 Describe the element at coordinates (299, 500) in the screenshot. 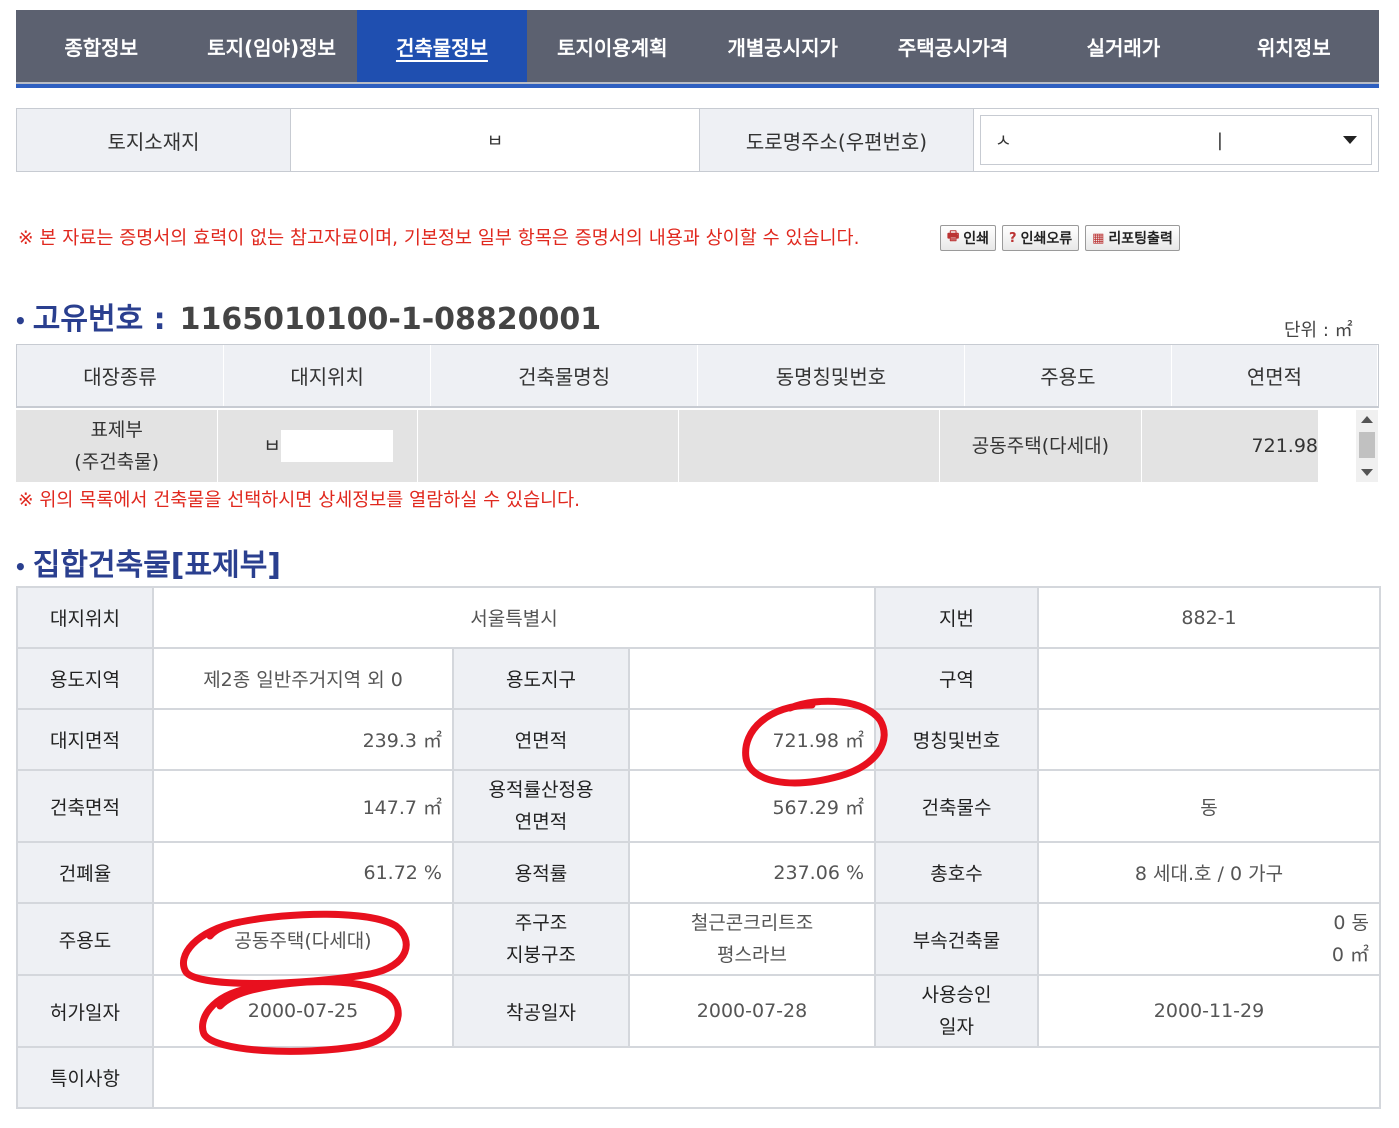

I see `select-building-notice: ※ 위의 목록에서 건축물을 선택하시면 상세정보를 열람하실 수 있습니다.` at that location.